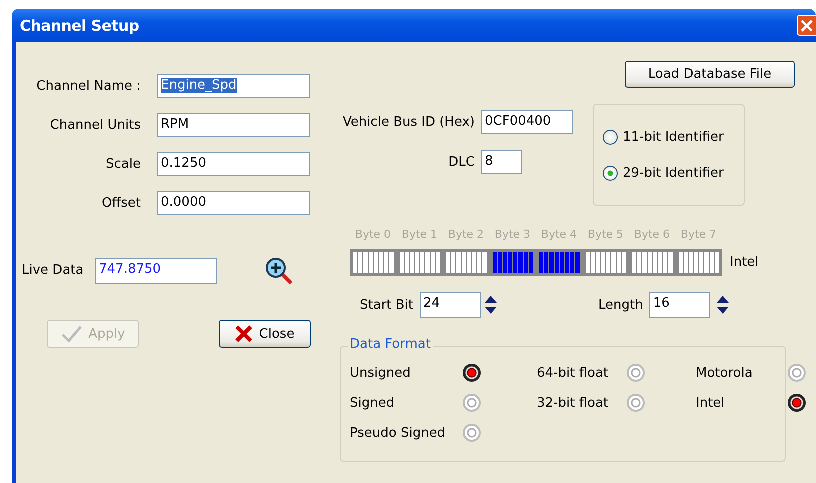 The image size is (816, 483). I want to click on field-label: Vehicle Bus ID (Hex), so click(408, 122).